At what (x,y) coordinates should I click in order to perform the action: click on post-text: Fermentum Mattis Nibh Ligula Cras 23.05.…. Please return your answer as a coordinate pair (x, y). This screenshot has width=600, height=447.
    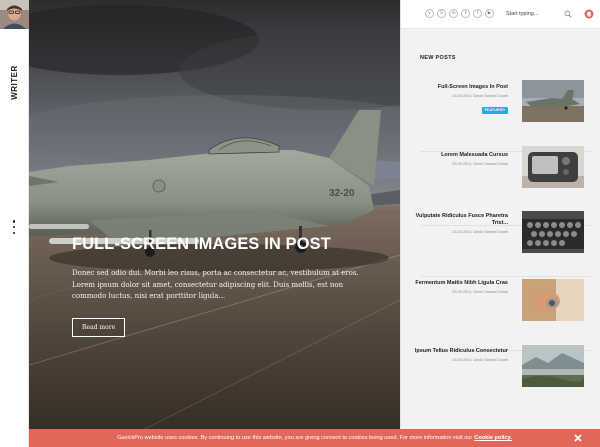
    Looking at the image, I should click on (459, 287).